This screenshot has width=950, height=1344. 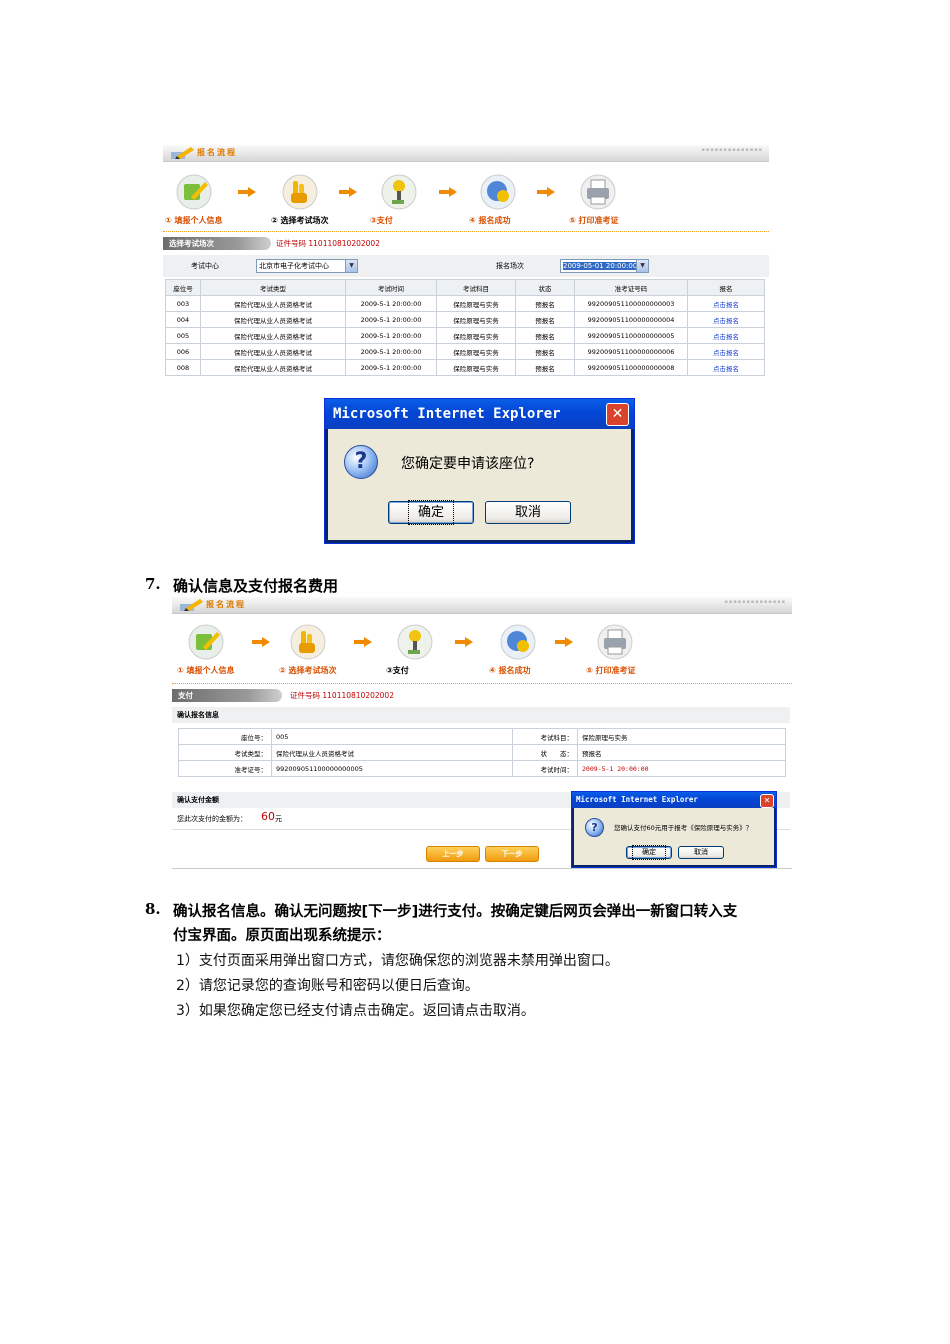 What do you see at coordinates (225, 736) in the screenshot?
I see `seat-label: 座位号：` at bounding box center [225, 736].